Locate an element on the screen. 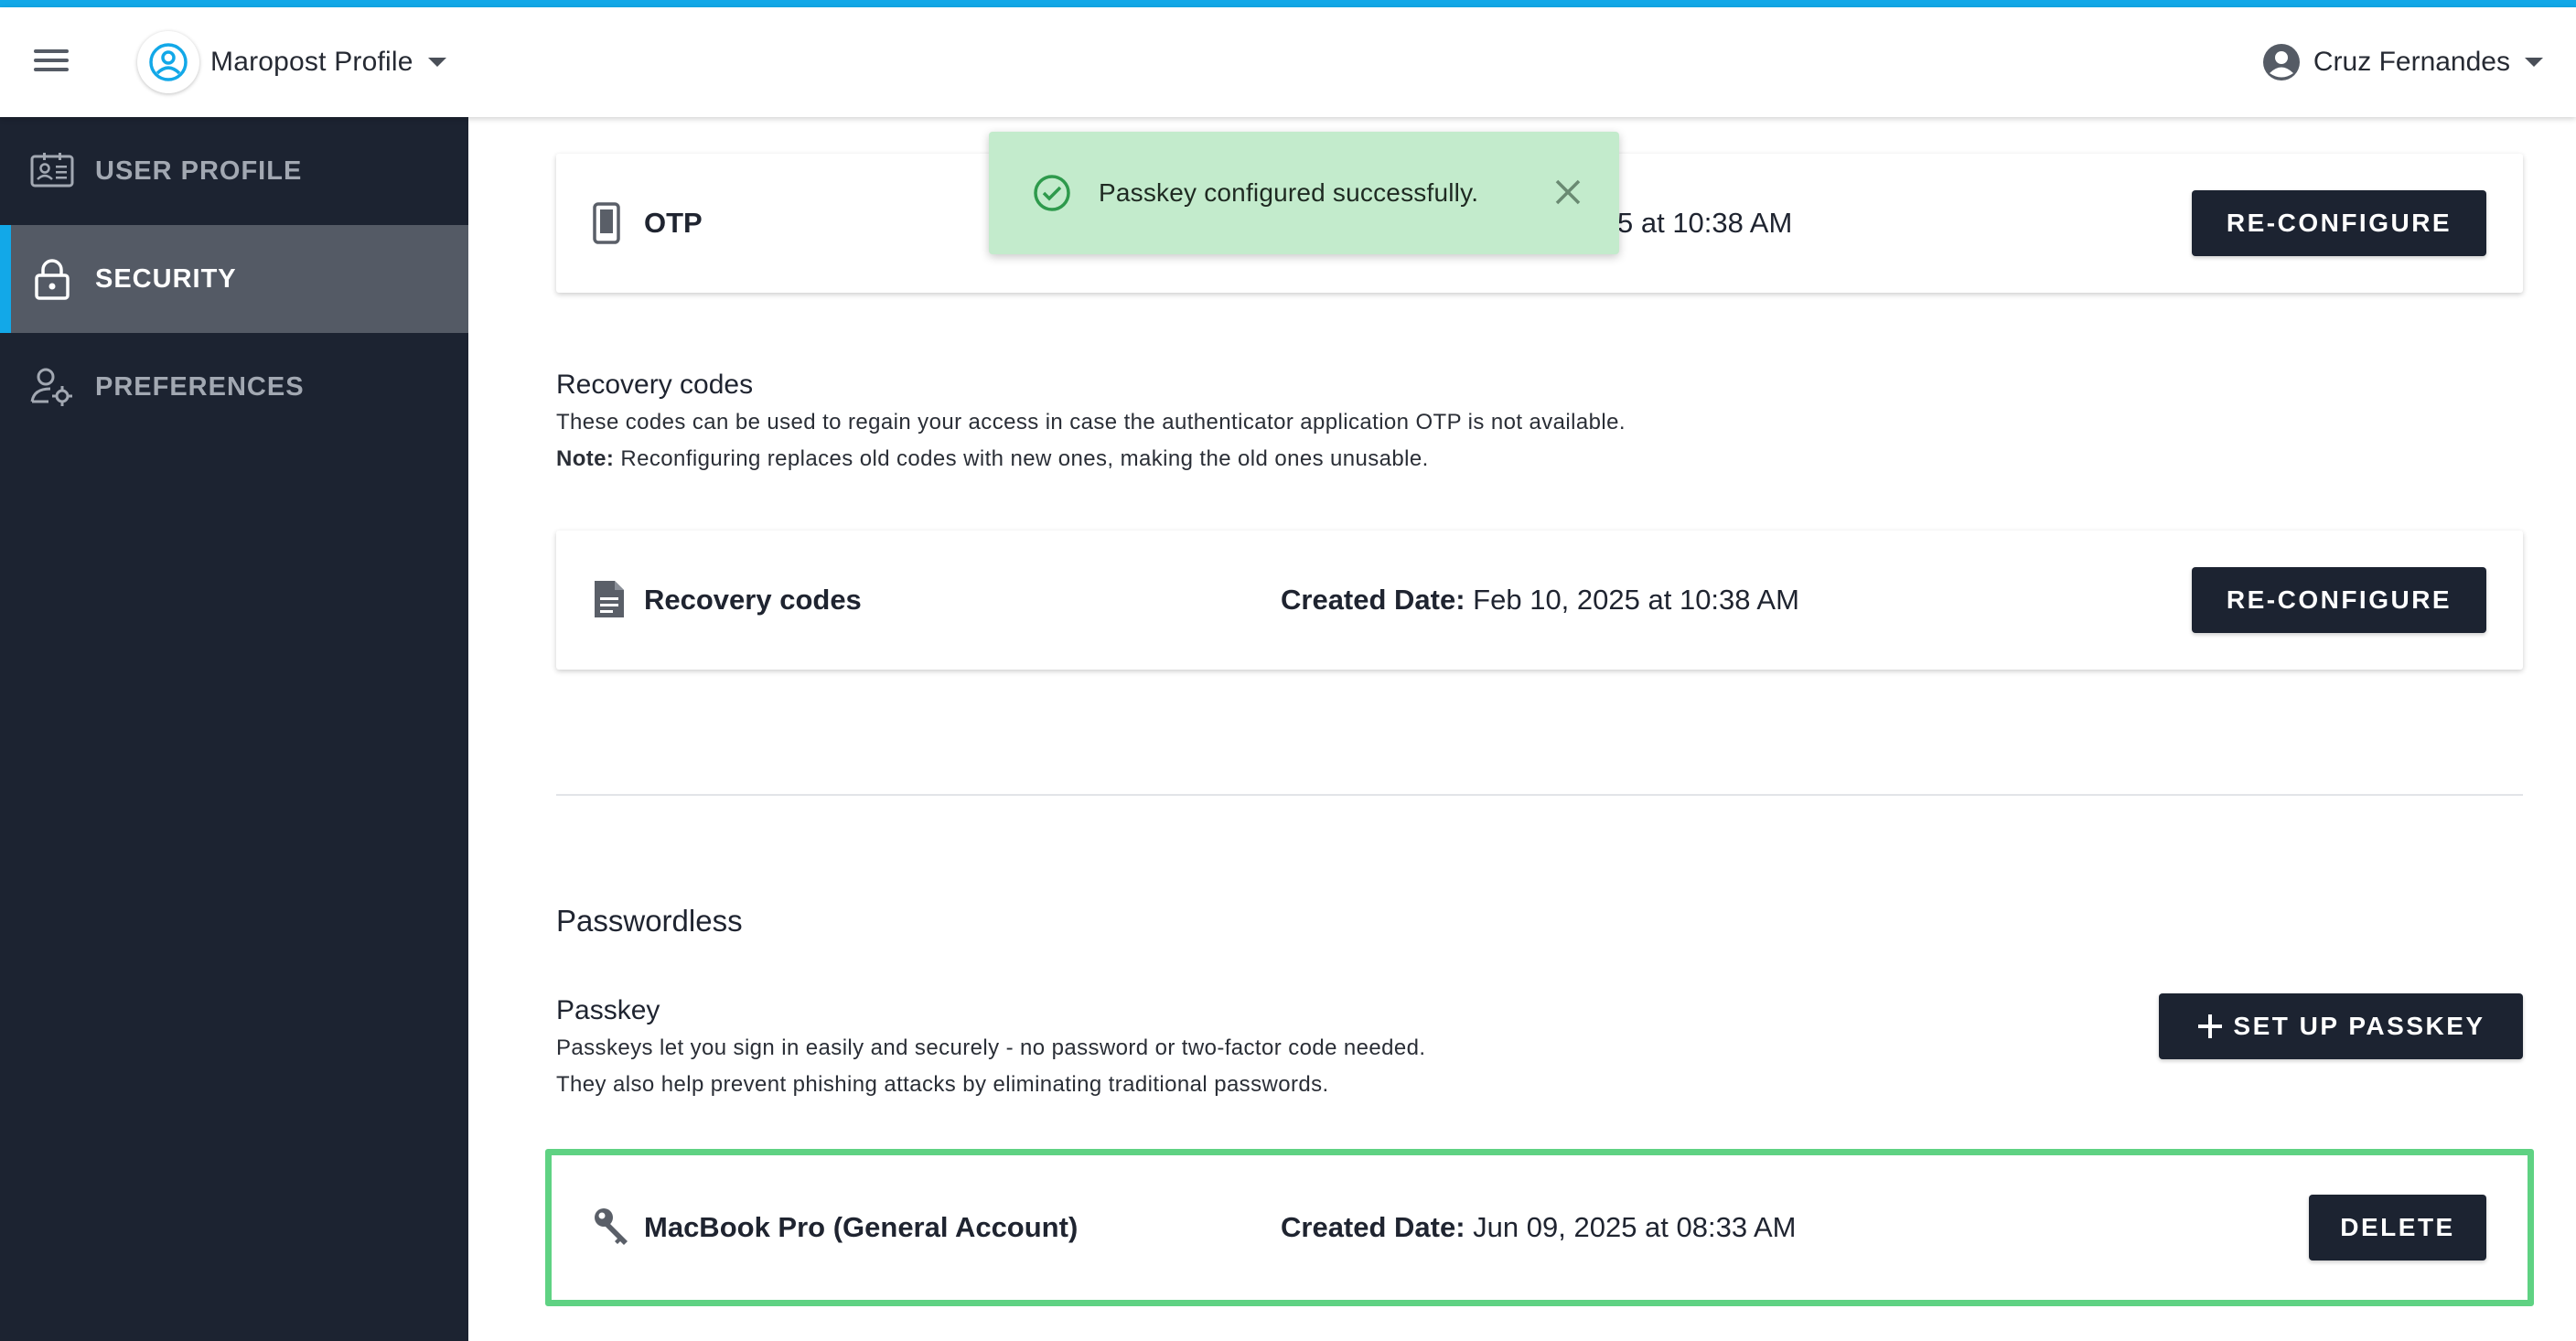  close-icon is located at coordinates (1568, 192).